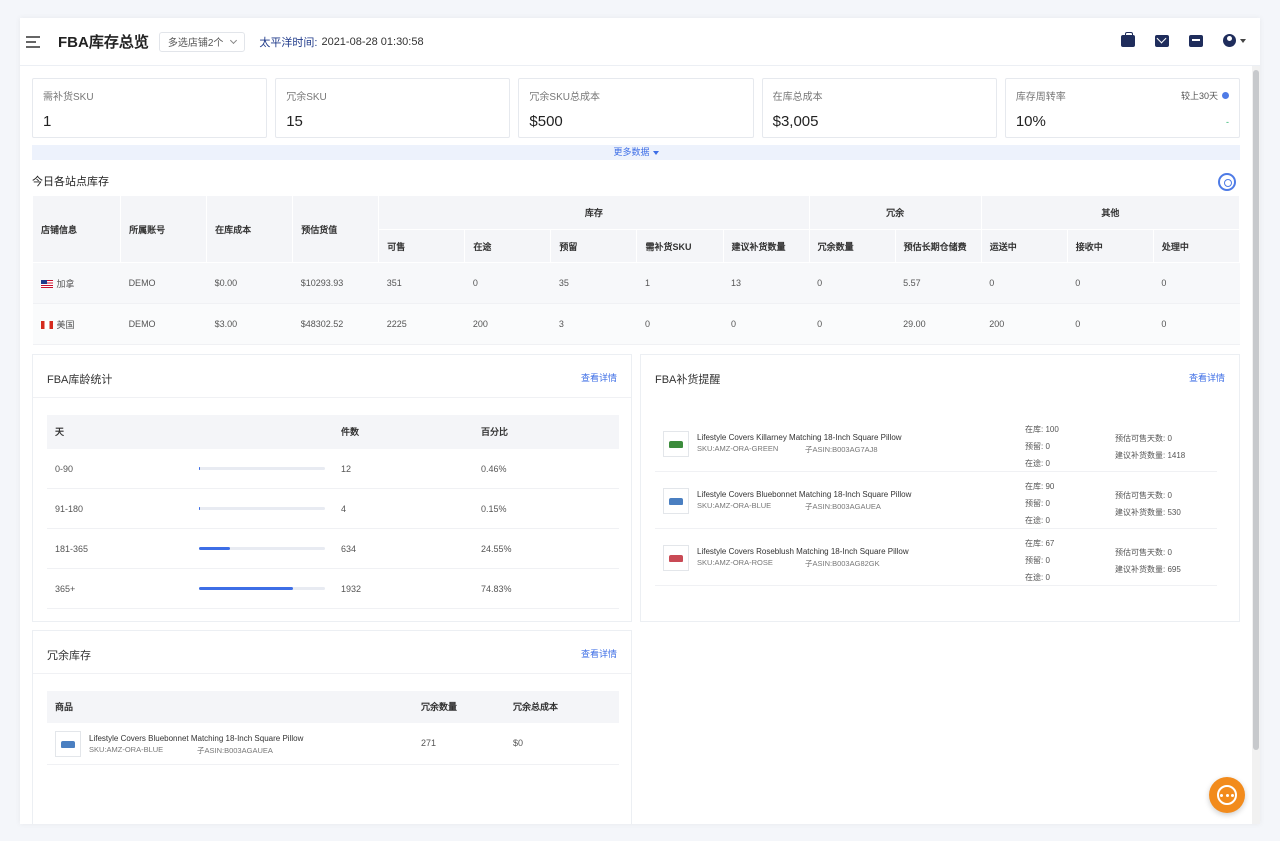  What do you see at coordinates (333, 707) in the screenshot?
I see `excess-table-header: 商品 冗余数量 冗余总成本` at bounding box center [333, 707].